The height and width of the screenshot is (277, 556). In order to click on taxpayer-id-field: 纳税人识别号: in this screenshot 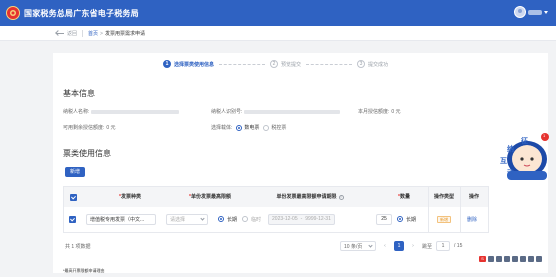, I will do `click(276, 111)`.